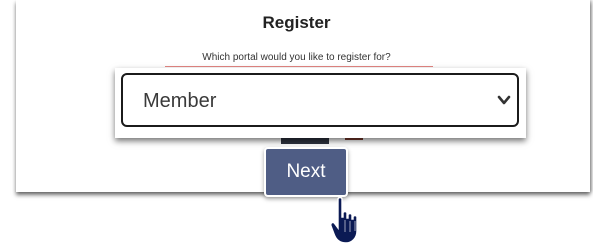  Describe the element at coordinates (320, 100) in the screenshot. I see `portal-select: Member` at that location.